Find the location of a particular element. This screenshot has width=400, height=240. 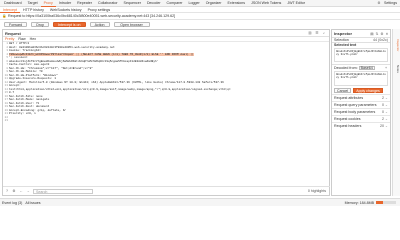

selection-count: 44 (0x2c) is located at coordinates (380, 40).